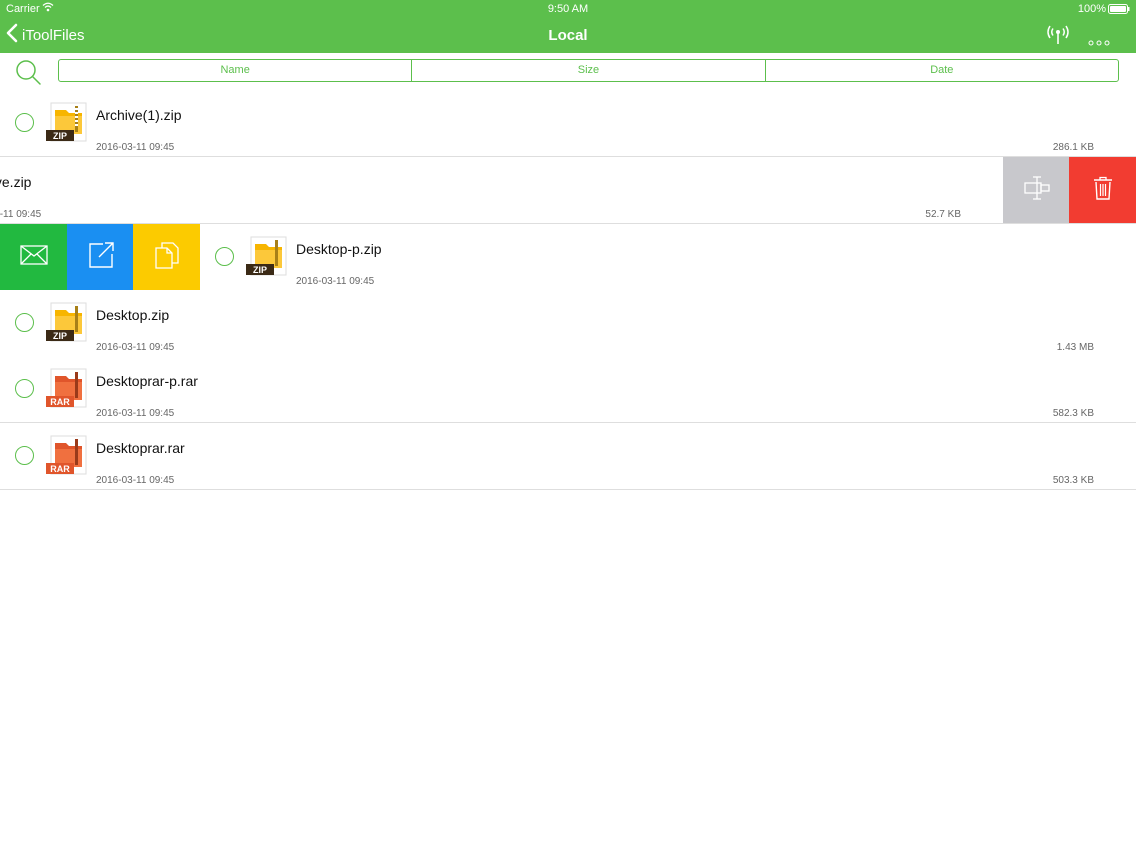  What do you see at coordinates (1091, 9) in the screenshot?
I see `battery-percent: 100%` at bounding box center [1091, 9].